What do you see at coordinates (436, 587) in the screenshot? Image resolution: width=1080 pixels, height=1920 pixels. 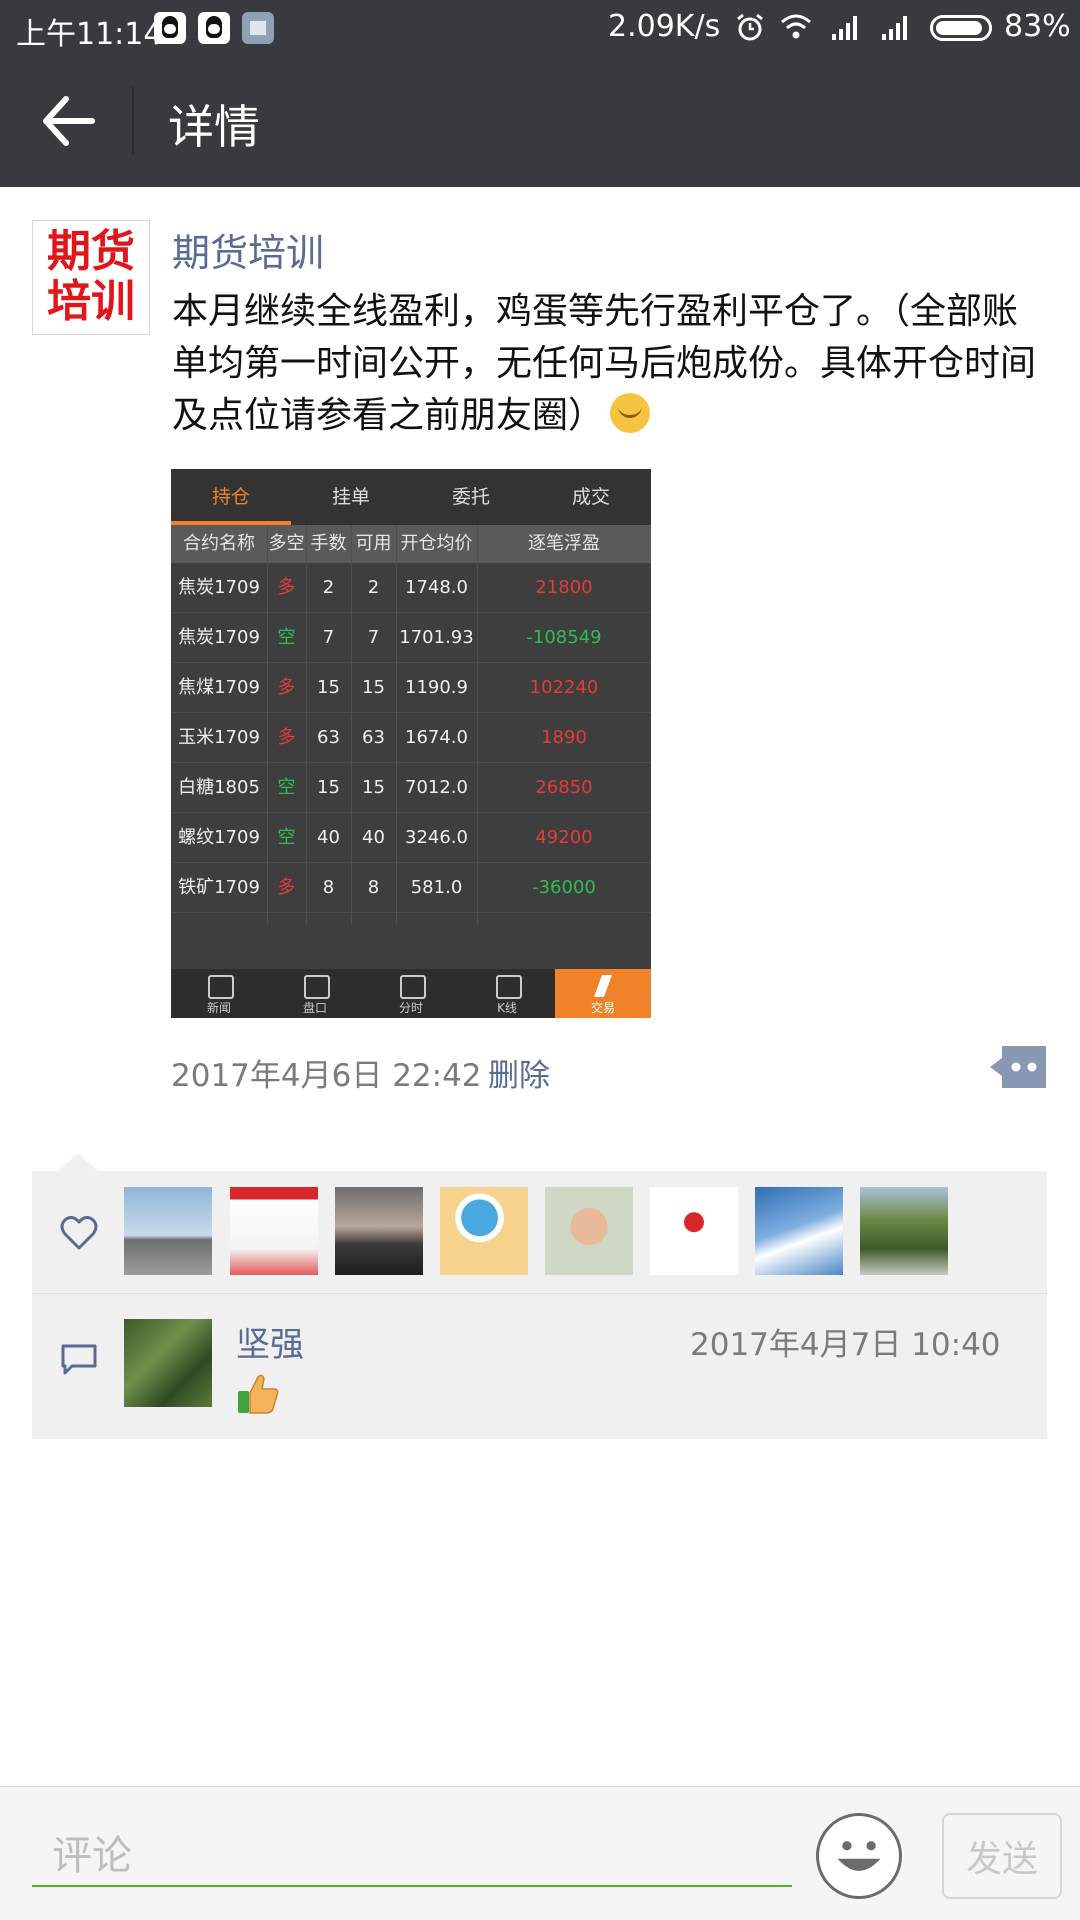 I see `image-table-cell: 1748.0` at bounding box center [436, 587].